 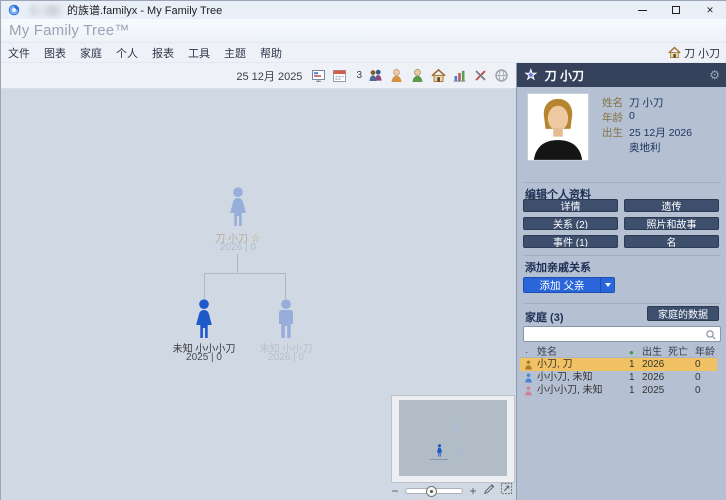 What do you see at coordinates (570, 241) in the screenshot?
I see `events-button: 事件 (1)` at bounding box center [570, 241].